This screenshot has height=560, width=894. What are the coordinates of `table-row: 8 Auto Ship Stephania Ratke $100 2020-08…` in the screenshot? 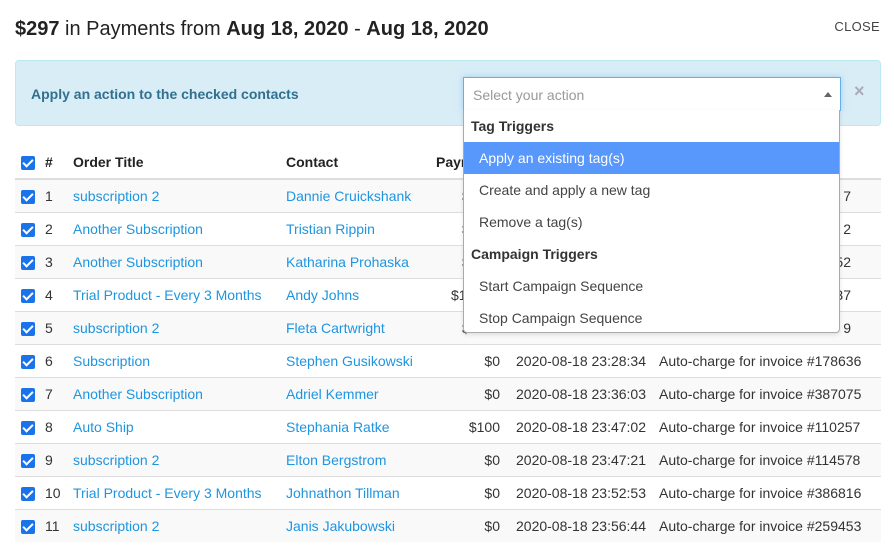 It's located at (448, 426).